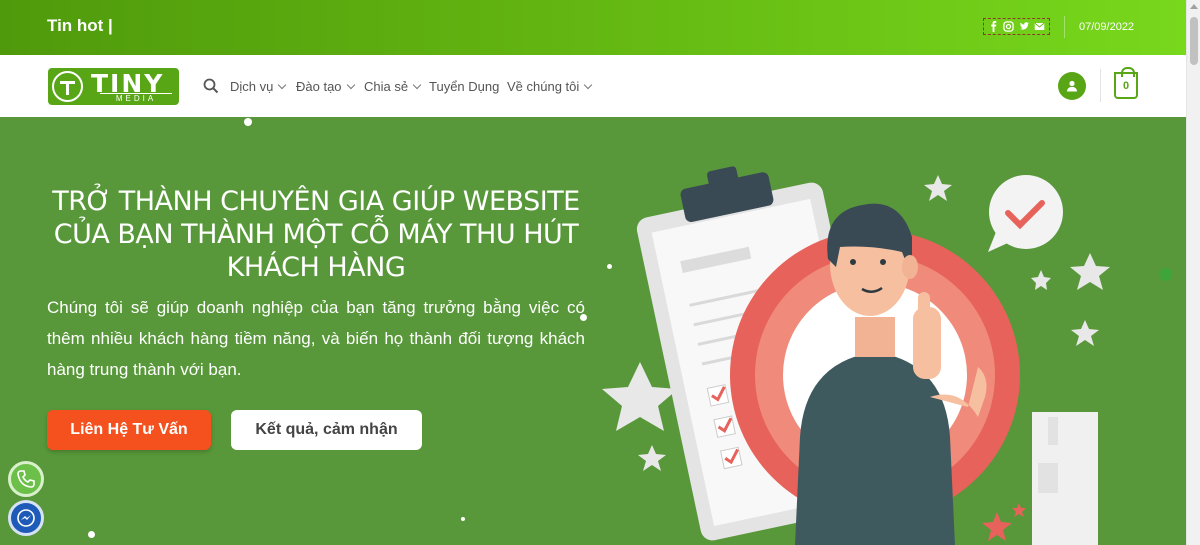  I want to click on account-button, so click(1072, 86).